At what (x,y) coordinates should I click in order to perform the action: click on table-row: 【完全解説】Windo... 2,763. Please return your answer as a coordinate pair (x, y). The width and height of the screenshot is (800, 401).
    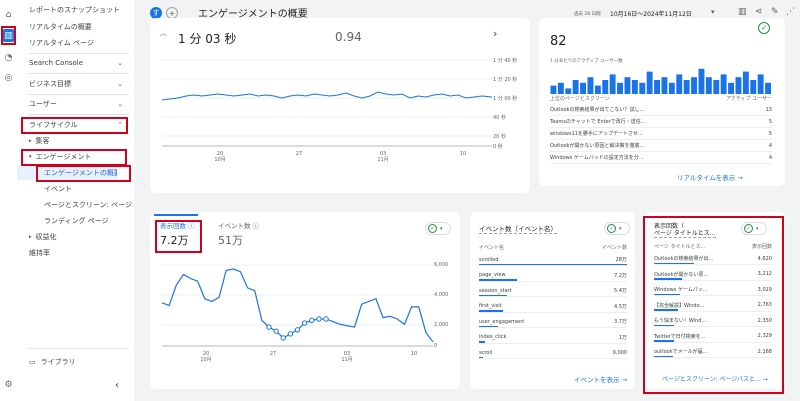
    Looking at the image, I should click on (713, 306).